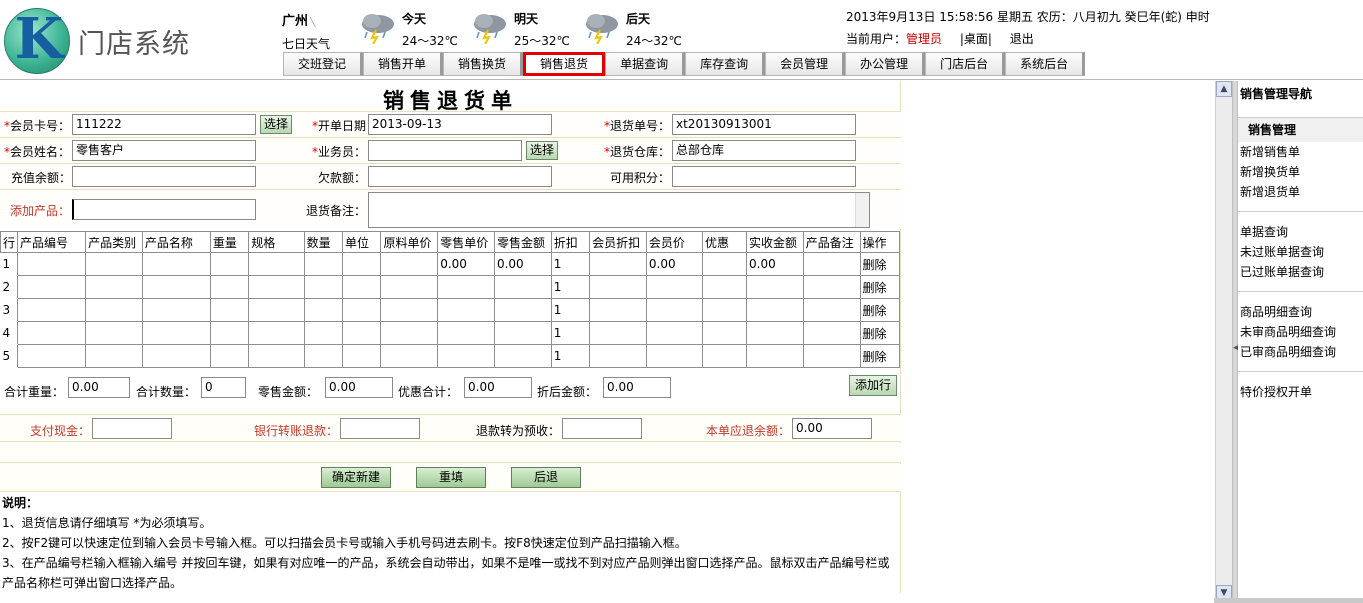 This screenshot has width=1363, height=603. I want to click on member-card-input: 111222, so click(164, 124).